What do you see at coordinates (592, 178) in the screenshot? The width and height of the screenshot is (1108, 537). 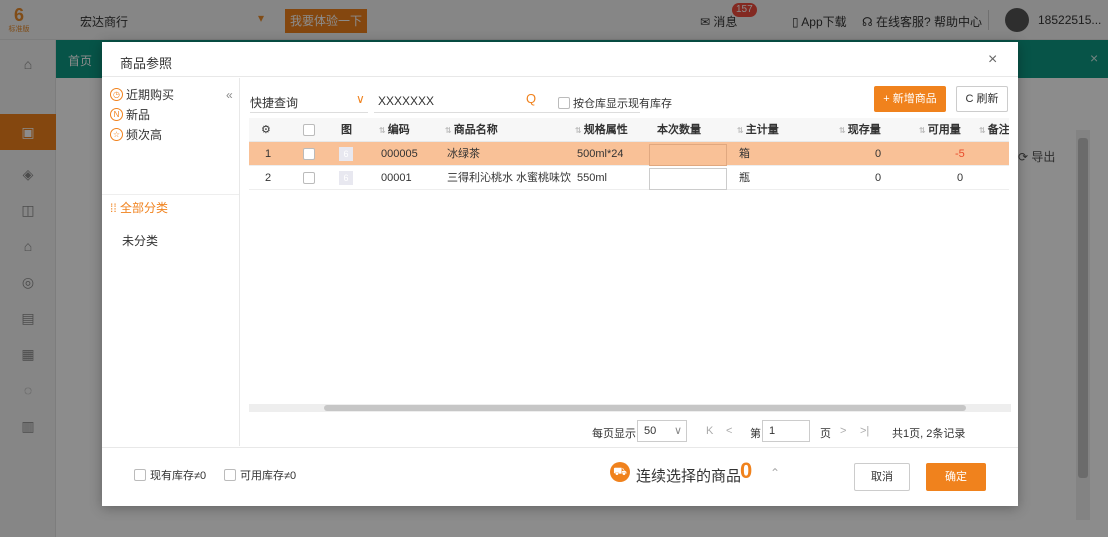 I see `product-spec: 550ml` at bounding box center [592, 178].